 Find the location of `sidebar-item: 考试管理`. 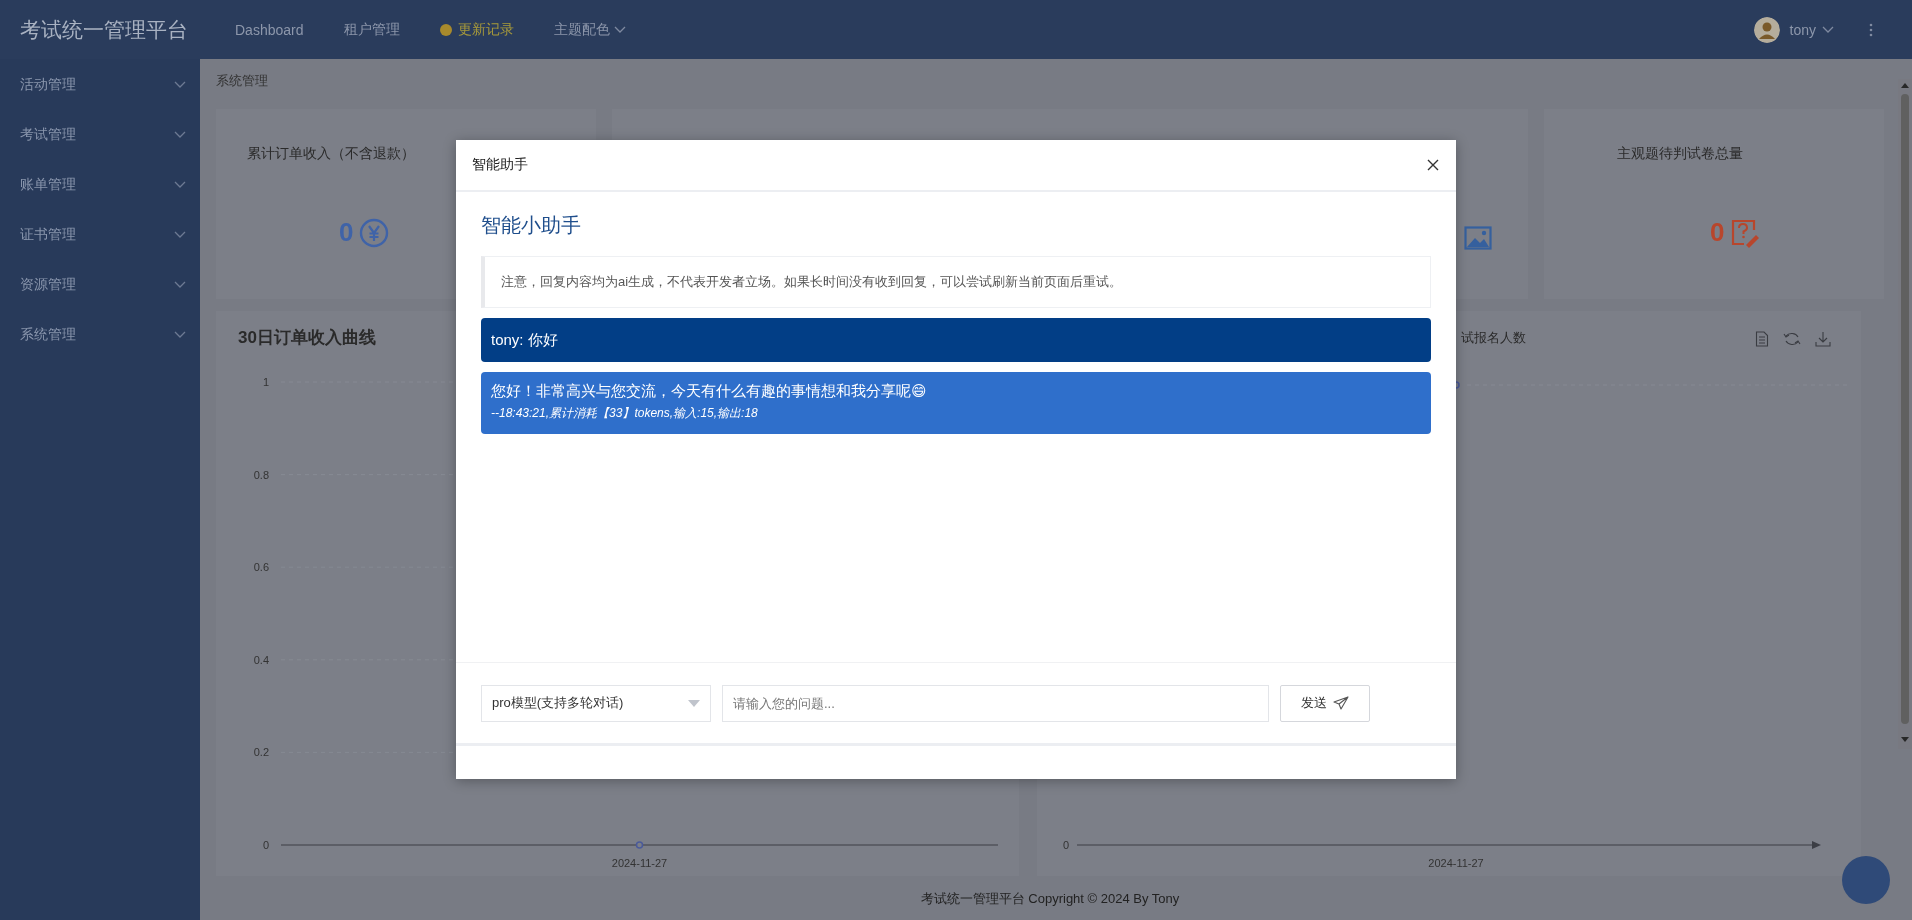

sidebar-item: 考试管理 is located at coordinates (100, 135).